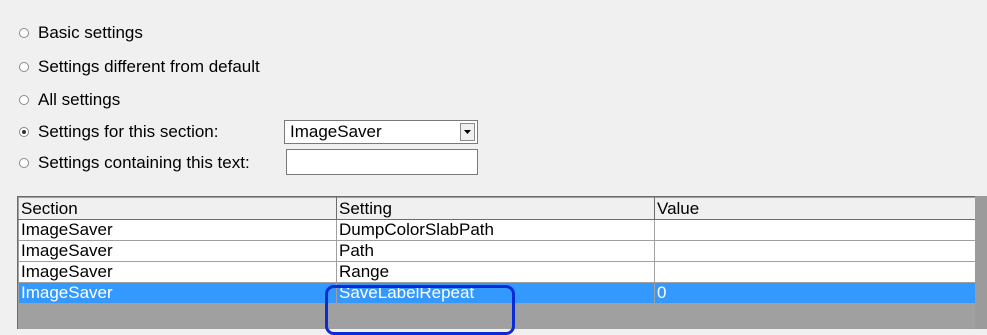 This screenshot has height=335, width=987. What do you see at coordinates (382, 162) in the screenshot?
I see `search-text-input` at bounding box center [382, 162].